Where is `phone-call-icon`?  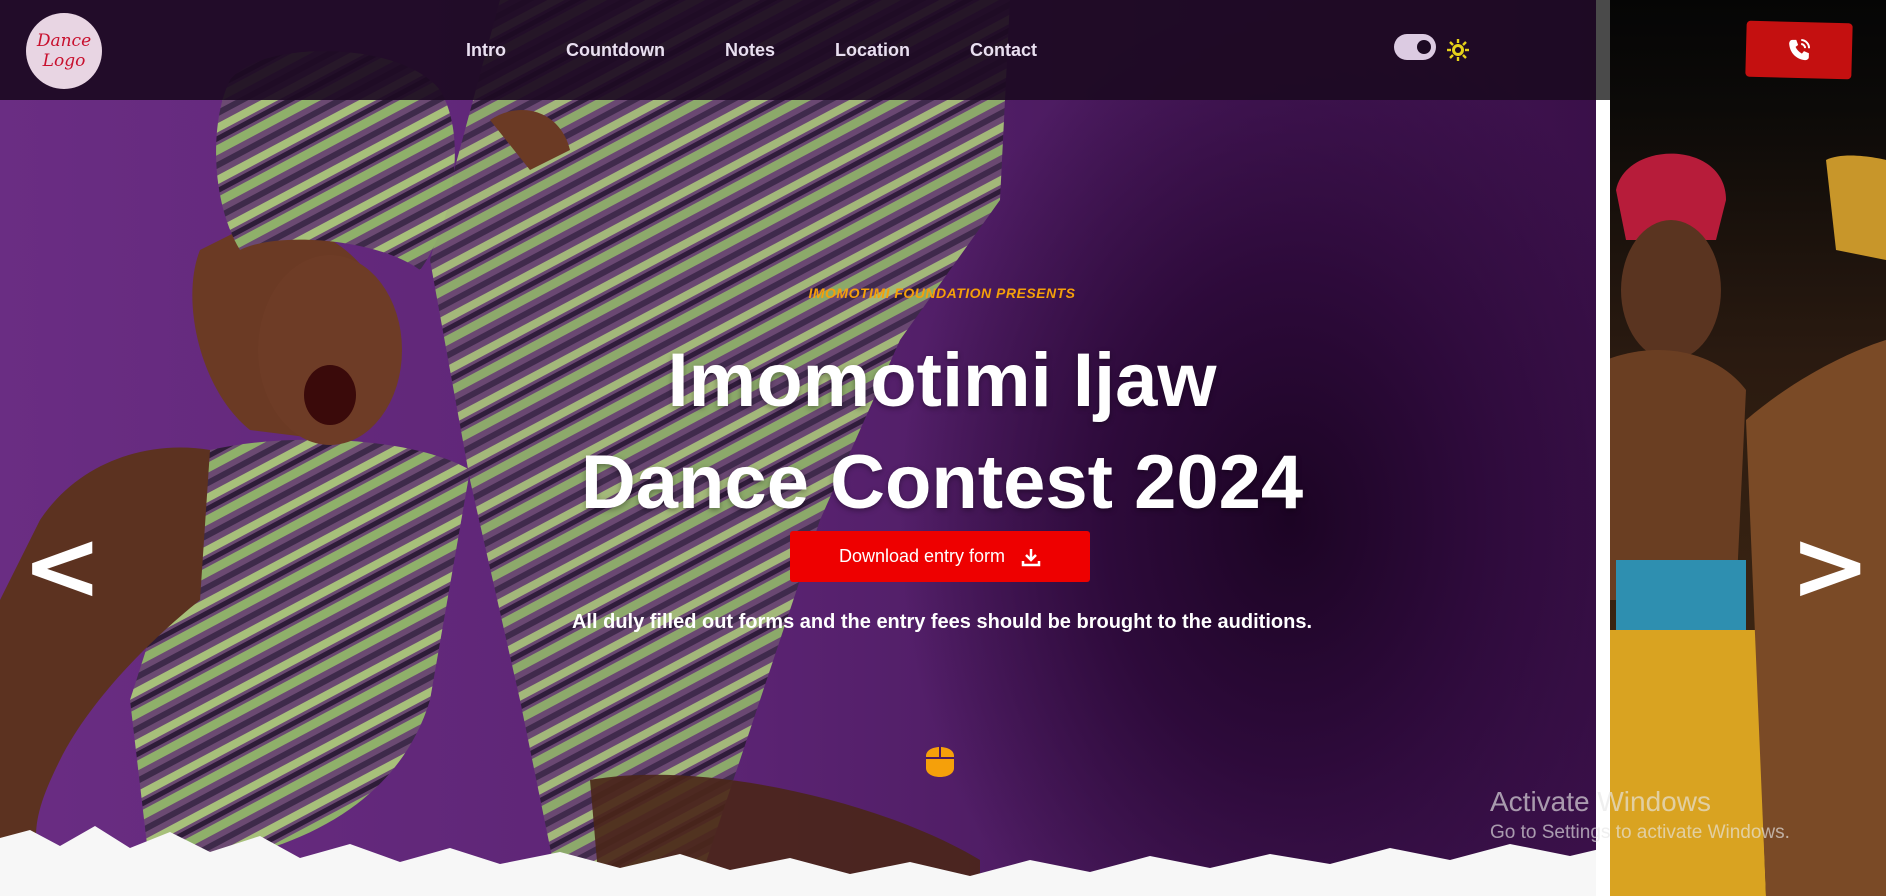
phone-call-icon is located at coordinates (1800, 50).